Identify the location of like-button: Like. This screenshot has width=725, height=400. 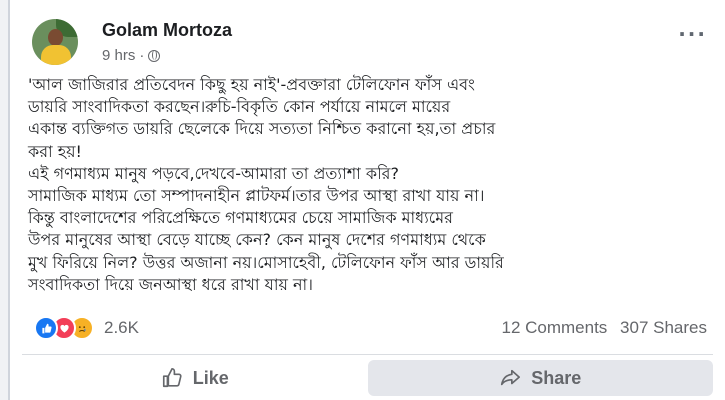
(195, 378).